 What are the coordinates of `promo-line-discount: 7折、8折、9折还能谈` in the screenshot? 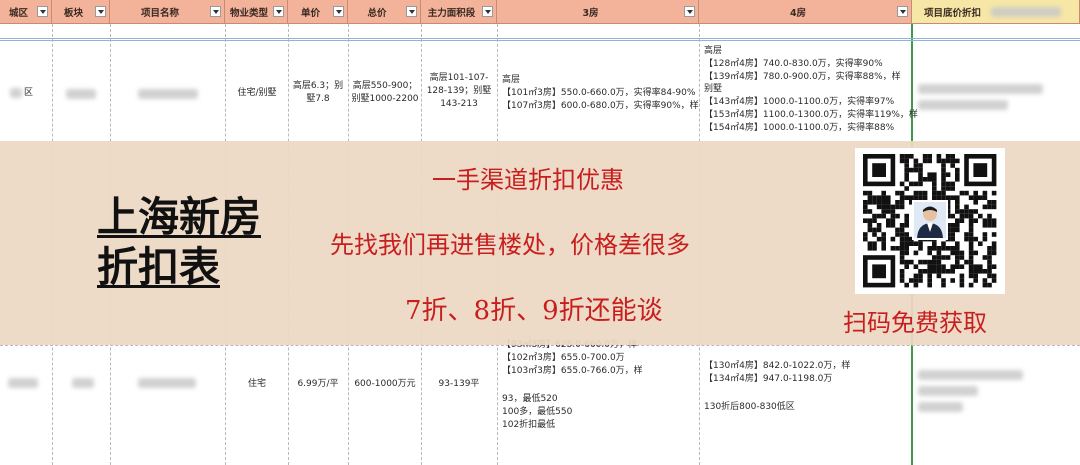 It's located at (534, 311).